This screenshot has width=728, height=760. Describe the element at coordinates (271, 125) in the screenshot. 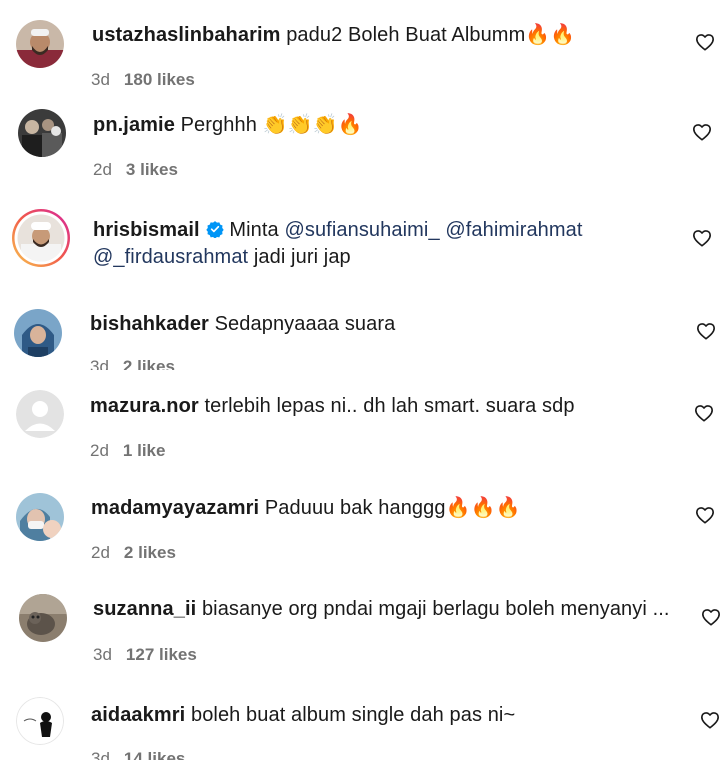

I see `comment-body: Perghhh 👏👏👏🔥` at that location.